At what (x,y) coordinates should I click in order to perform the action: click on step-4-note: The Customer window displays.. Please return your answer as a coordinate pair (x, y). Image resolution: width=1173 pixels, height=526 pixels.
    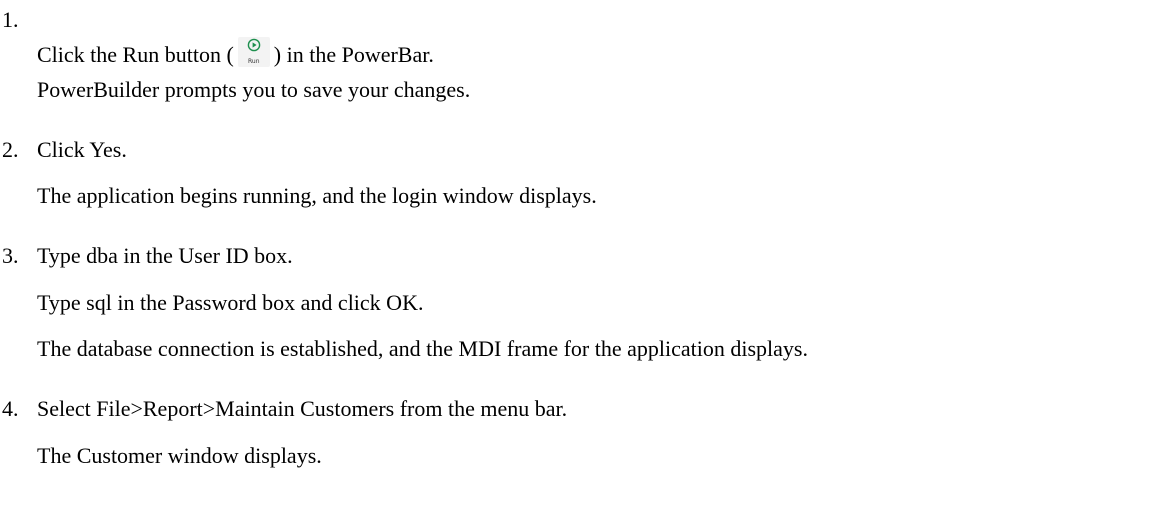
    Looking at the image, I should click on (179, 455).